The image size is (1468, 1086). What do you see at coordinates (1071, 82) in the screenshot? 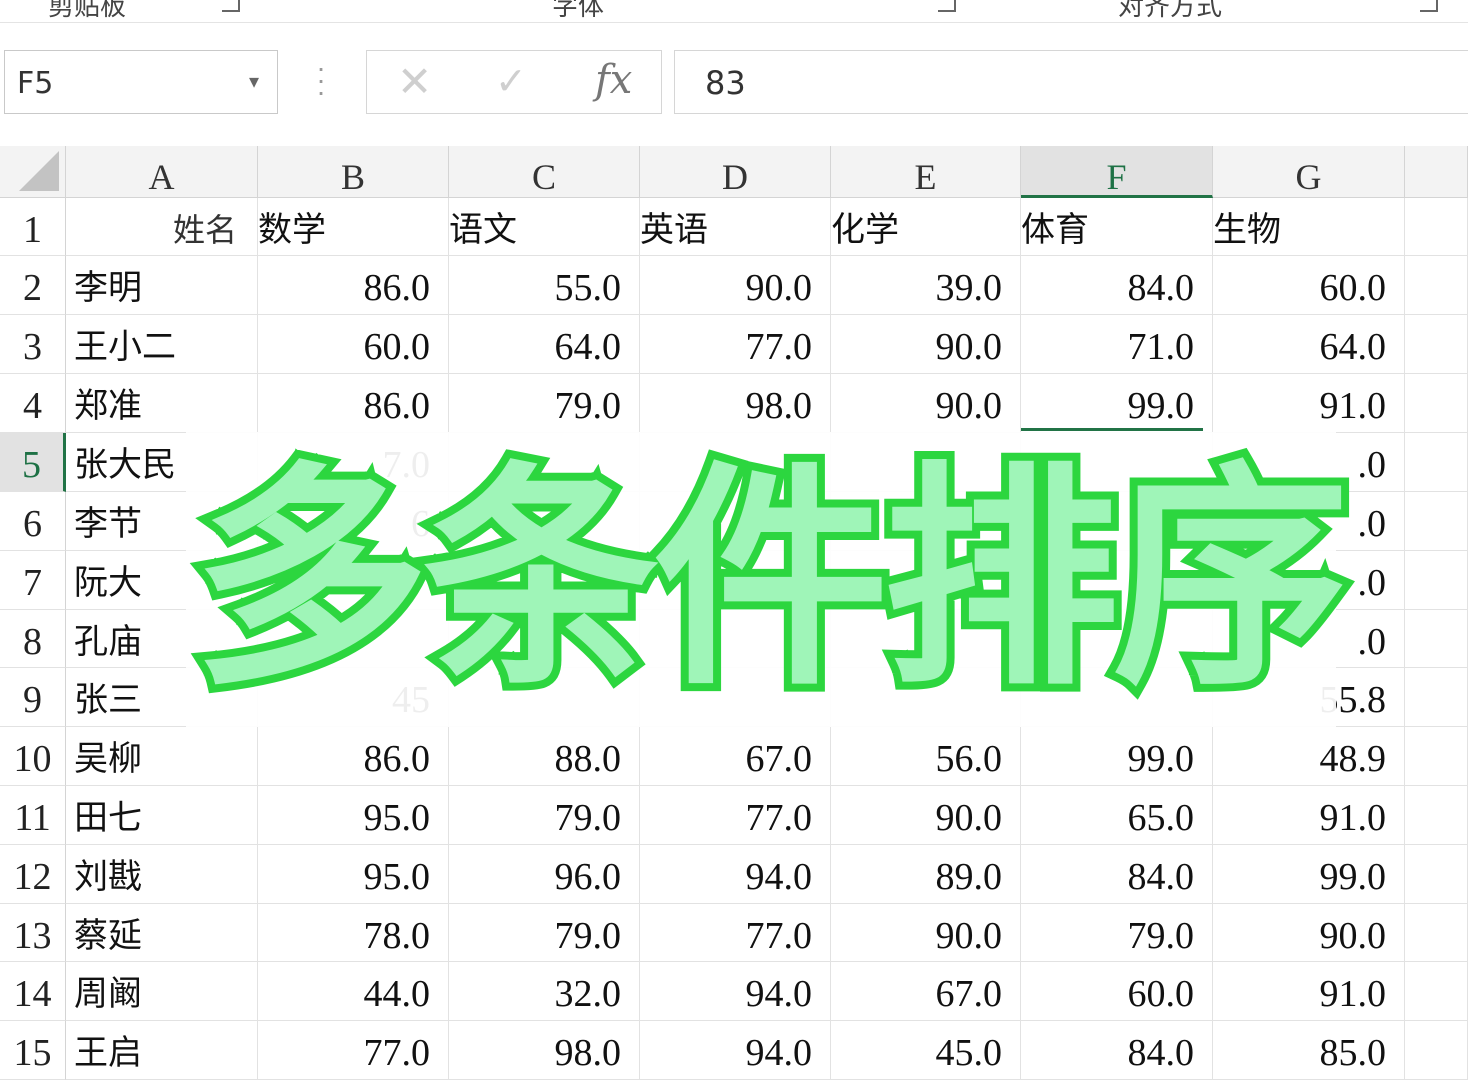
I see `formula-input: 83` at bounding box center [1071, 82].